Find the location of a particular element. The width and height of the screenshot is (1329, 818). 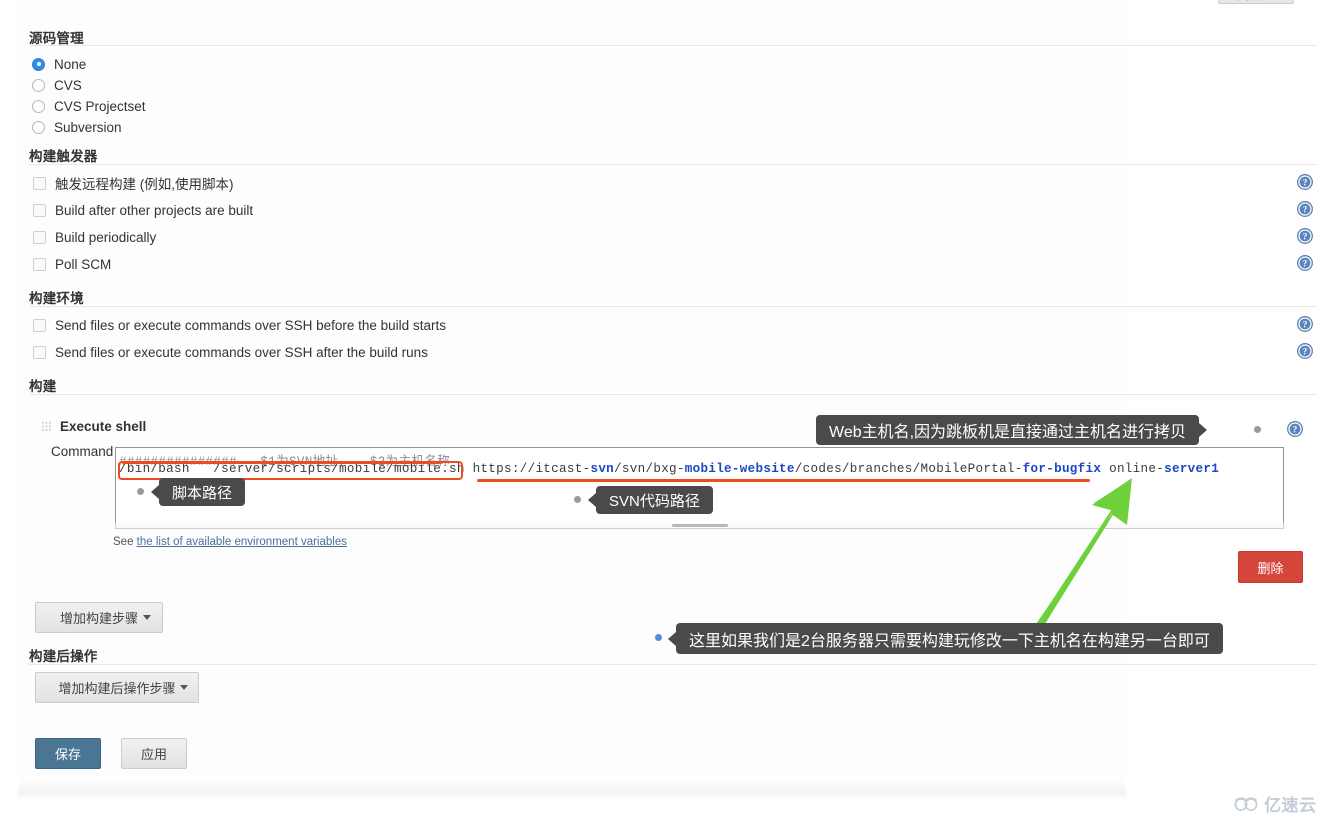

callout-note: 这里如果我们是2台服务器只需要构建玩修改一下主机名在构建另一台即可 is located at coordinates (945, 638).